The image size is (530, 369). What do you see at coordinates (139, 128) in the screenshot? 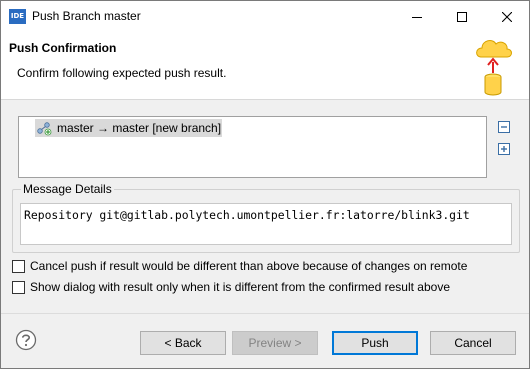
I see `tree-item-label: master → master [new branch]` at bounding box center [139, 128].